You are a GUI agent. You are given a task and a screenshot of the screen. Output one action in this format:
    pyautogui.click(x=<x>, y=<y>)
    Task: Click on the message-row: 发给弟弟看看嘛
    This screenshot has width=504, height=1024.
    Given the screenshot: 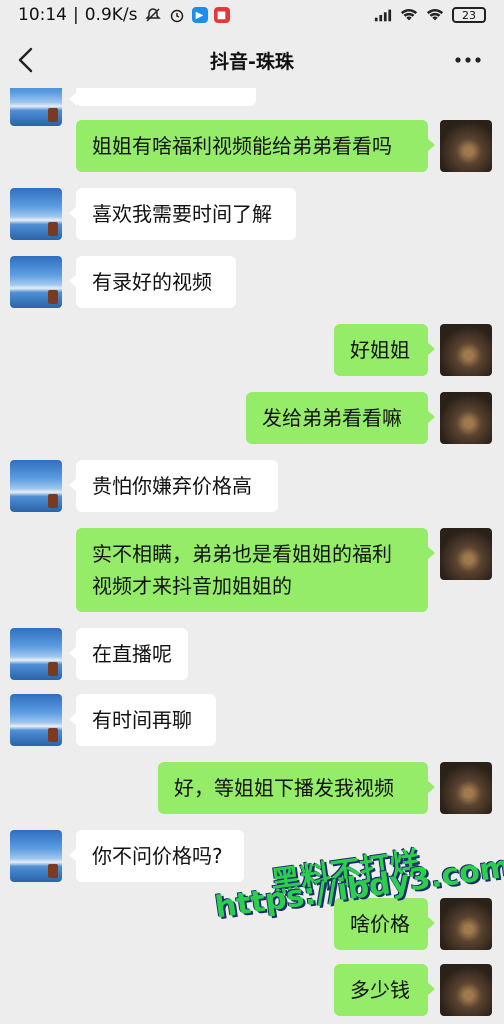 What is the action you would take?
    pyautogui.click(x=252, y=418)
    